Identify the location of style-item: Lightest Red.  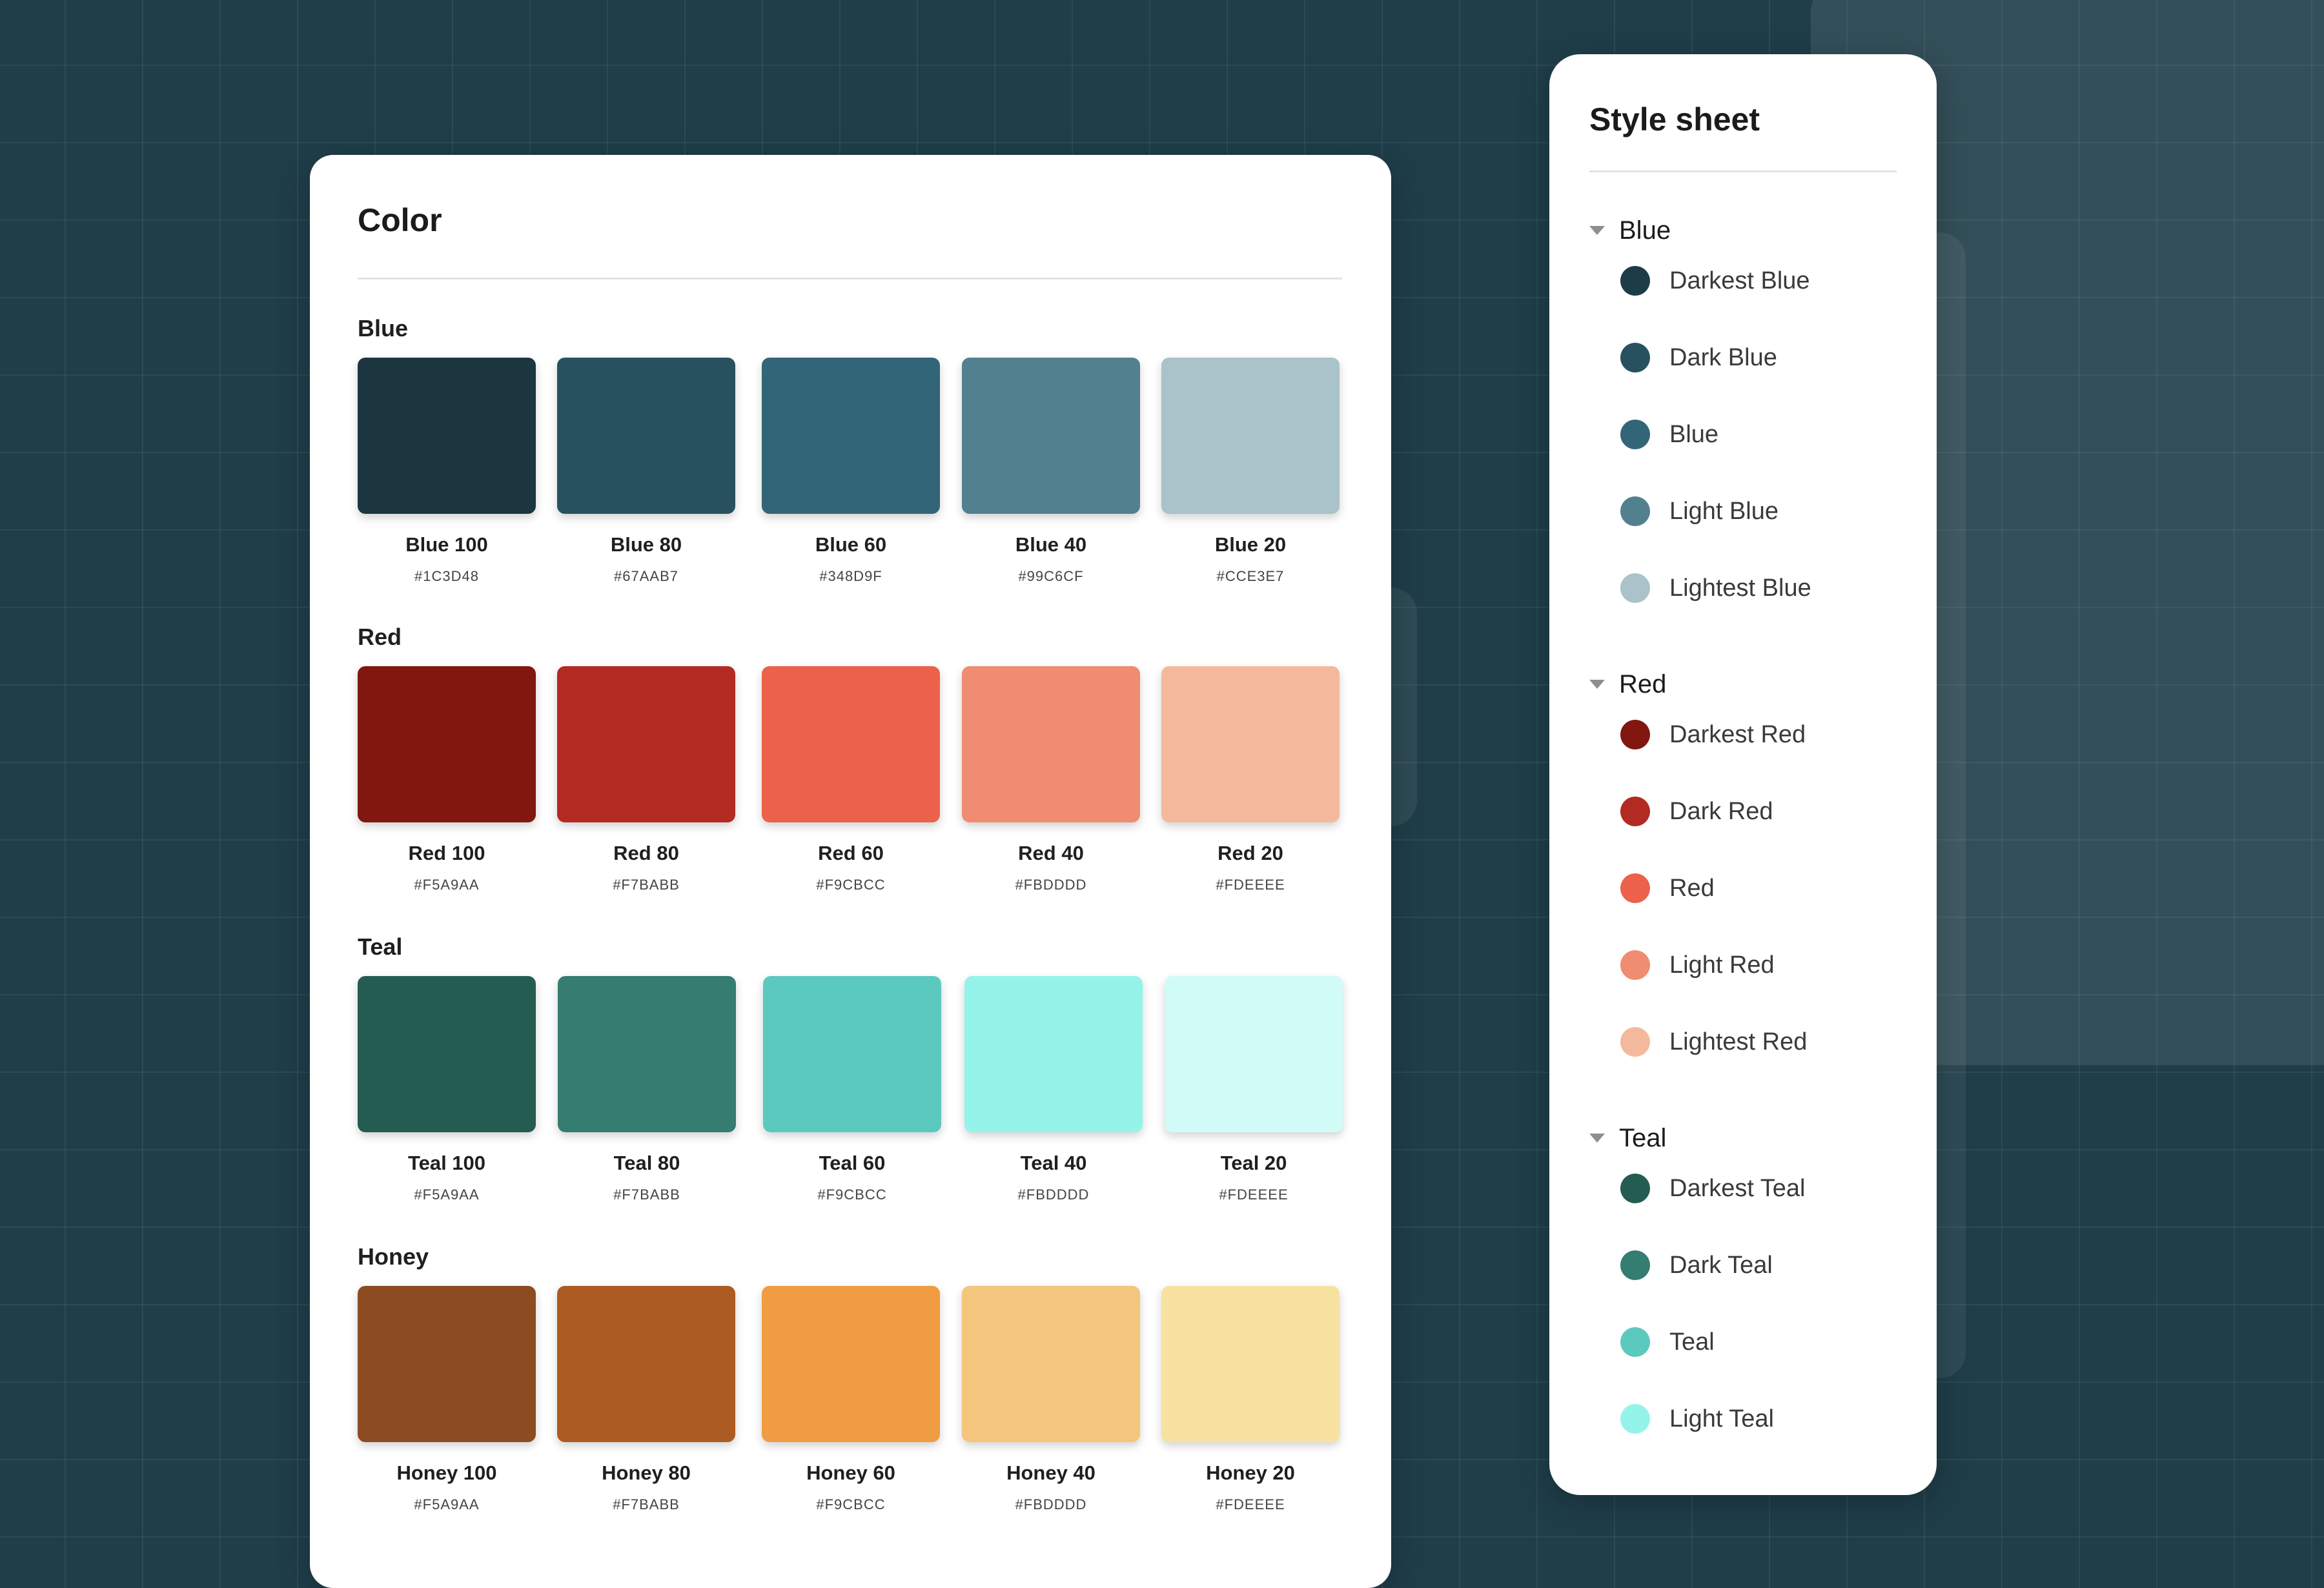
(1713, 1042).